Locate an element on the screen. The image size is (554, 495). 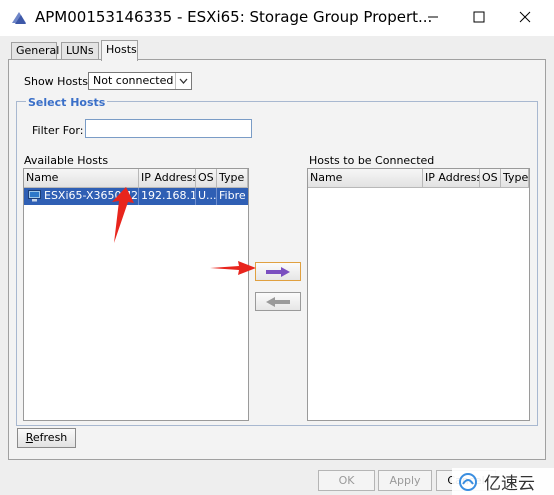
remove-host-button is located at coordinates (278, 301).